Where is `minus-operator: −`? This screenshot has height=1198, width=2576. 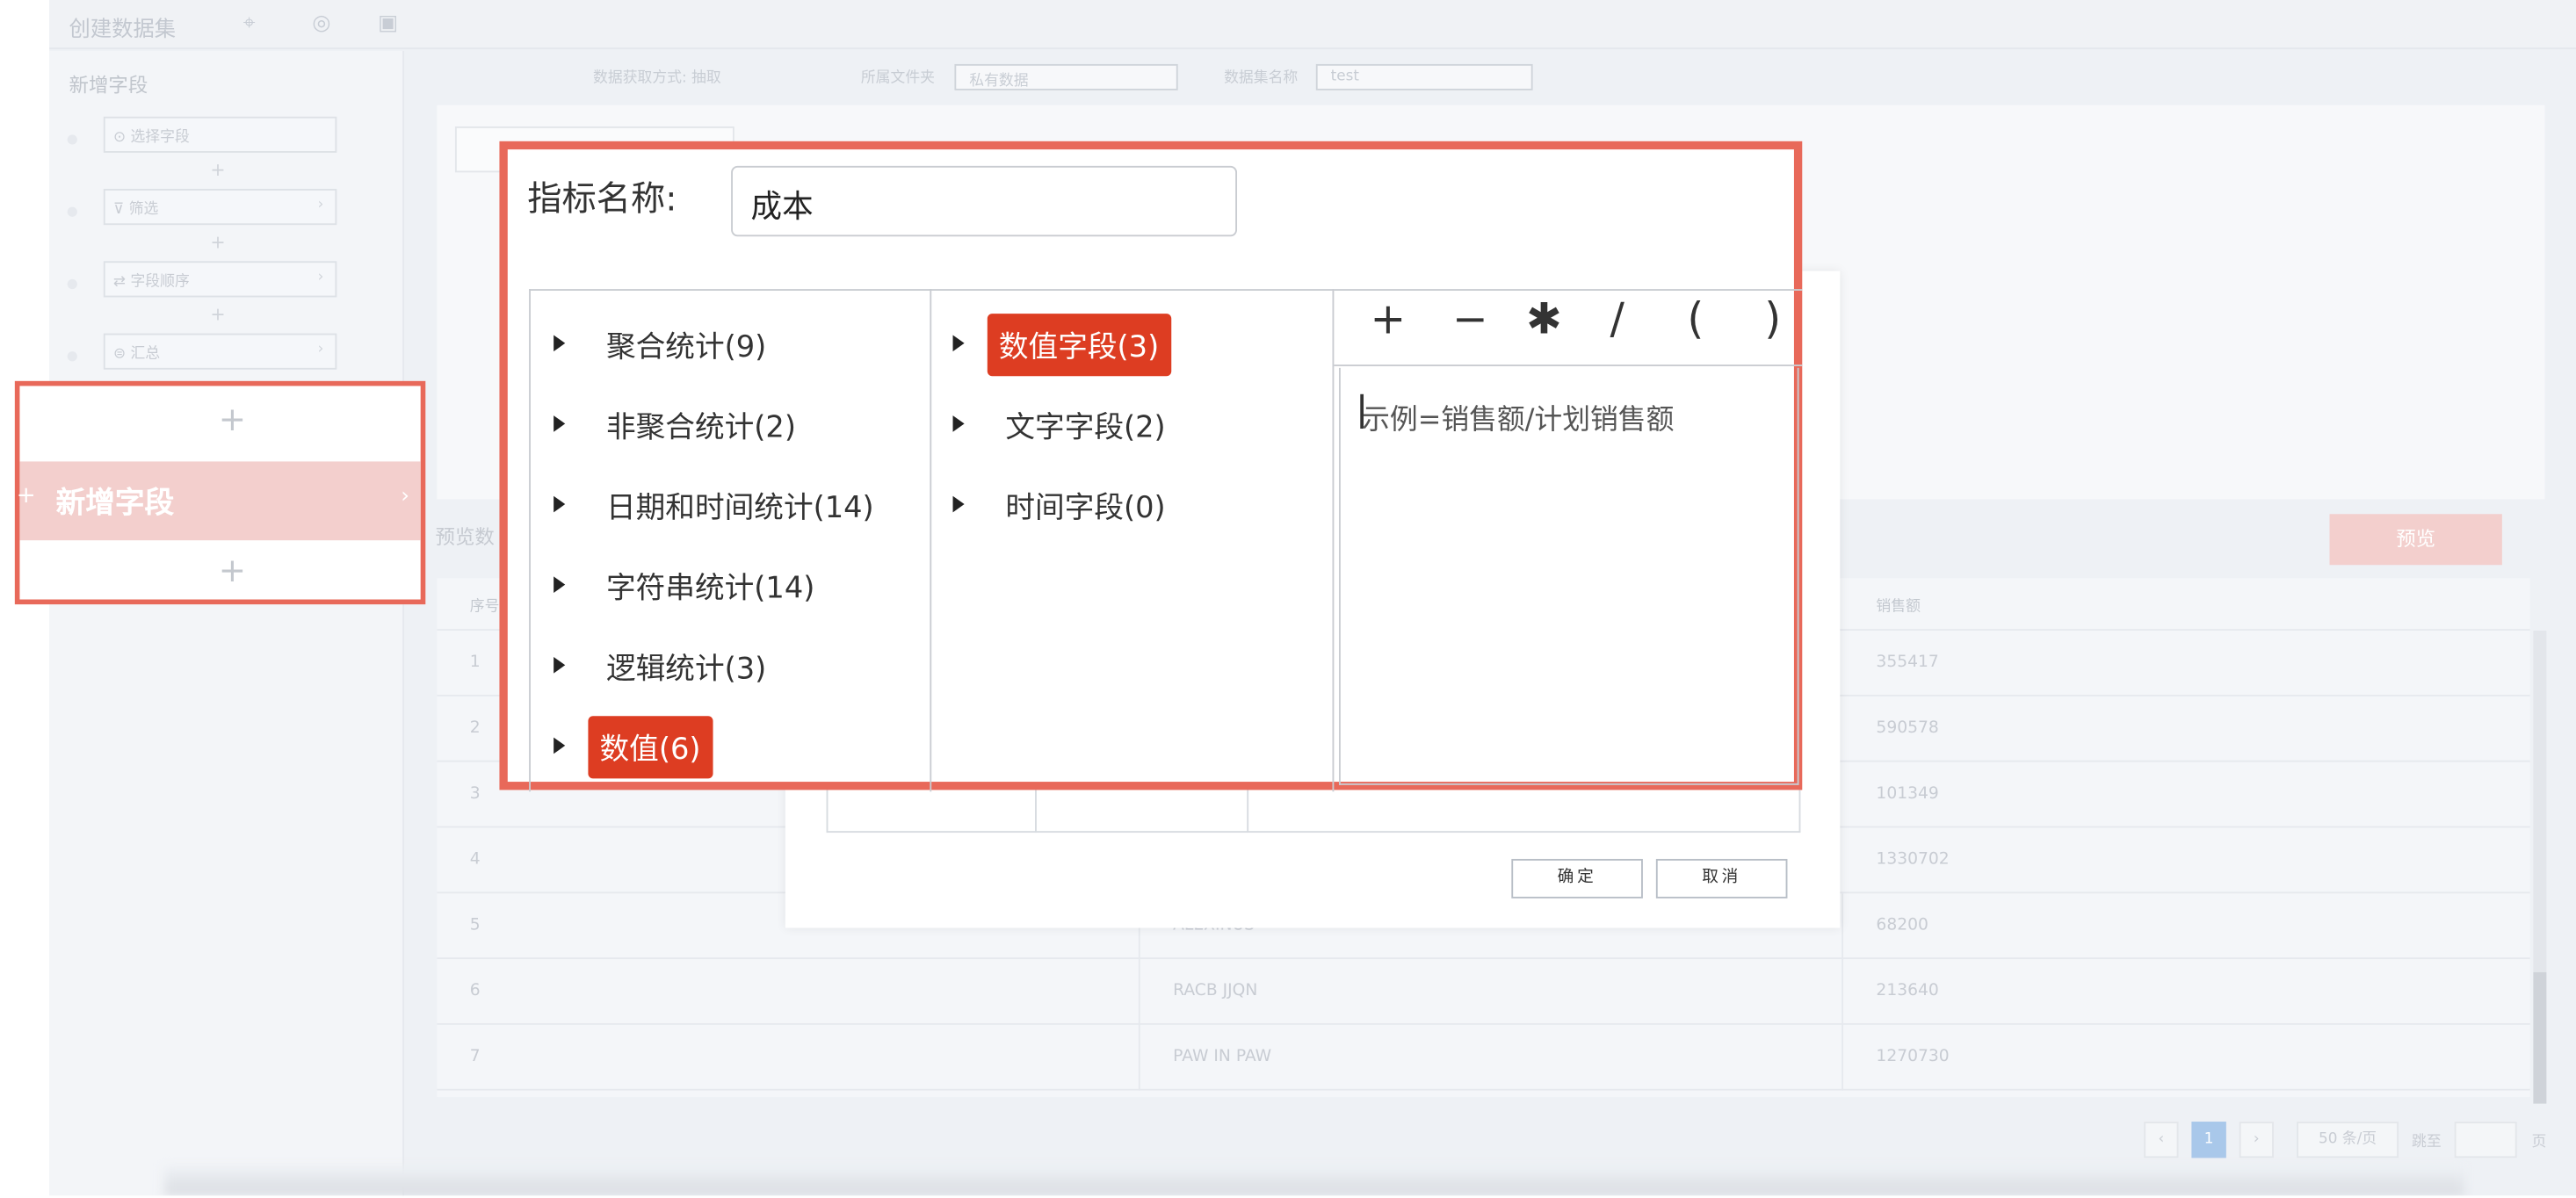
minus-operator: − is located at coordinates (1470, 320).